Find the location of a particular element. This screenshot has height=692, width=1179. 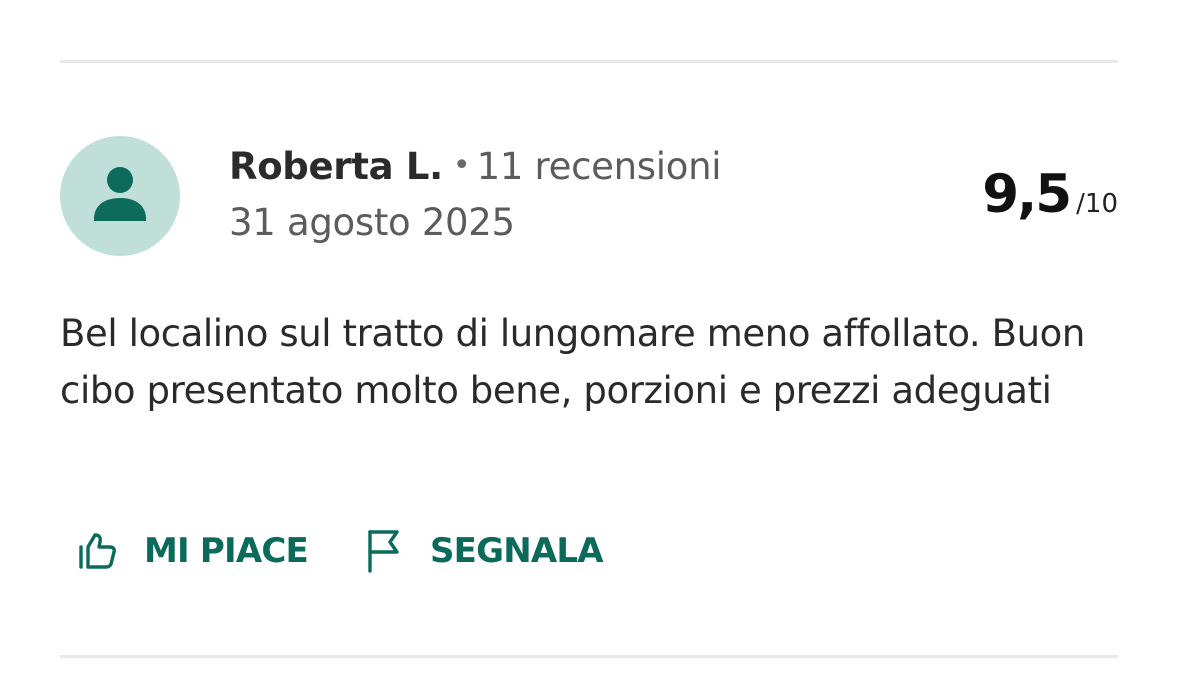

review-date: 31 agosto 2025 is located at coordinates (372, 222).